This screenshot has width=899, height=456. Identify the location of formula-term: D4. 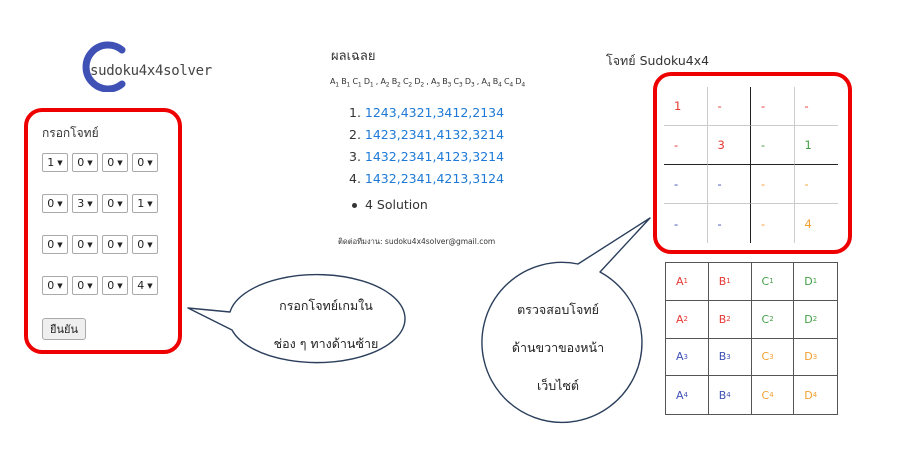
(520, 83).